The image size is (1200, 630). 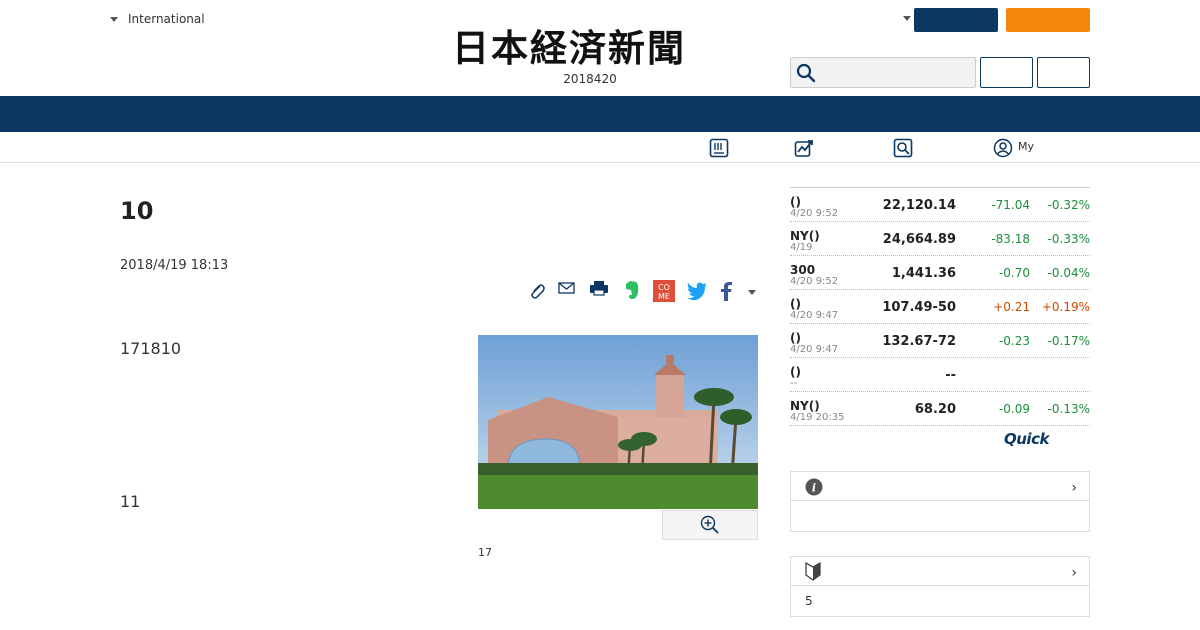 I want to click on beginner-box-header: ›, so click(x=940, y=571).